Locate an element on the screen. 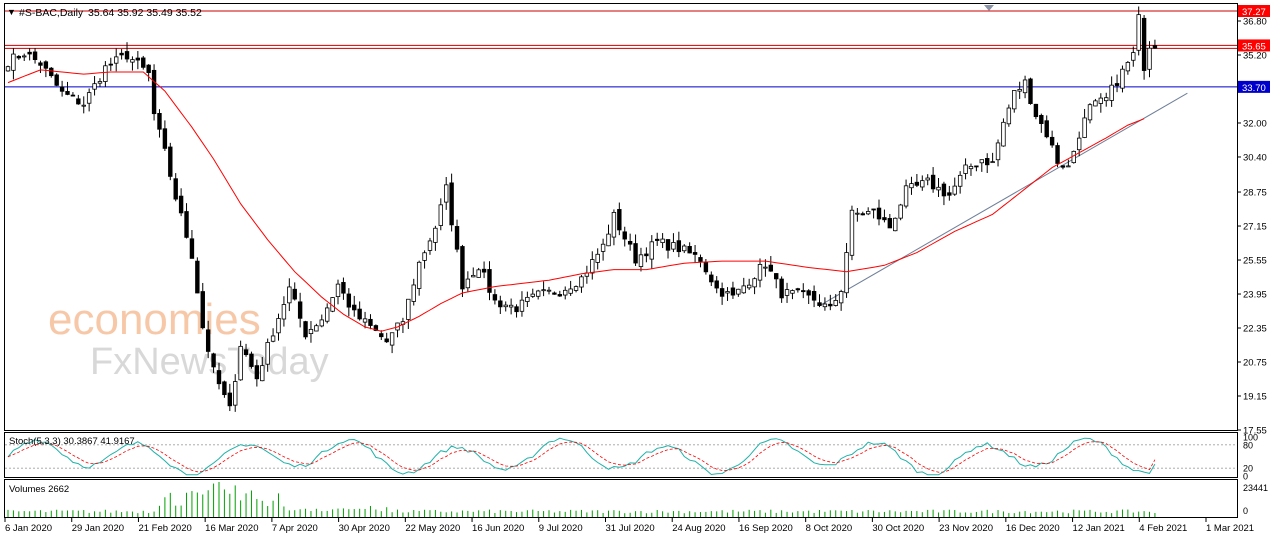  stoch-tick-label: 0 is located at coordinates (1245, 477).